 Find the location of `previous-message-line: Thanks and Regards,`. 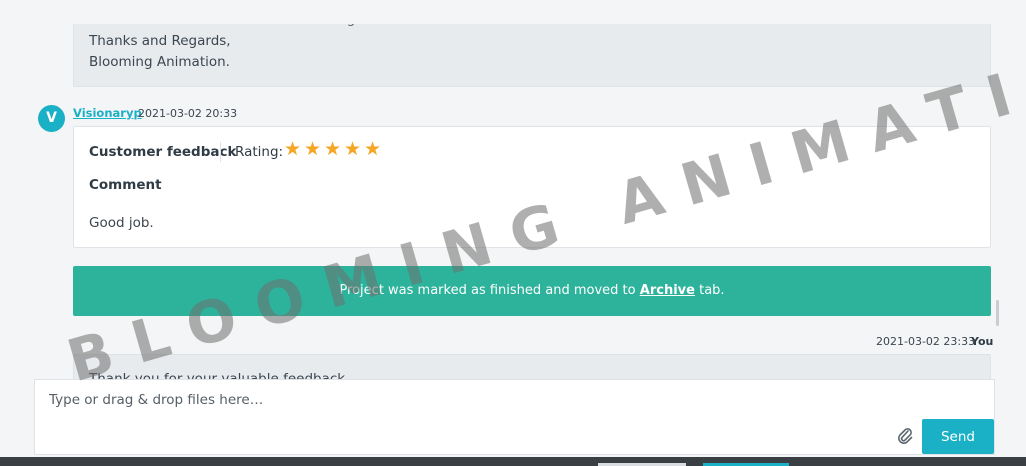

previous-message-line: Thanks and Regards, is located at coordinates (160, 41).